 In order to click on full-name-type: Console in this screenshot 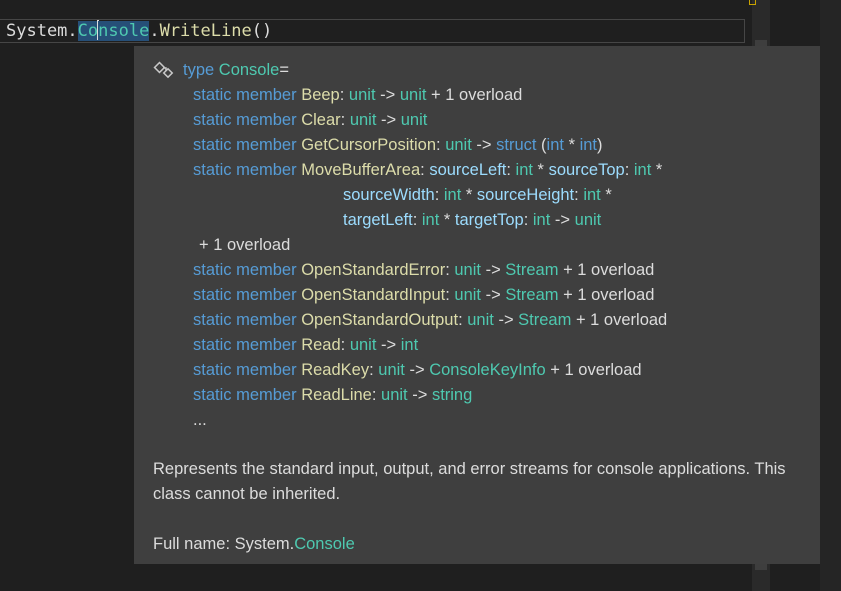, I will do `click(324, 544)`.